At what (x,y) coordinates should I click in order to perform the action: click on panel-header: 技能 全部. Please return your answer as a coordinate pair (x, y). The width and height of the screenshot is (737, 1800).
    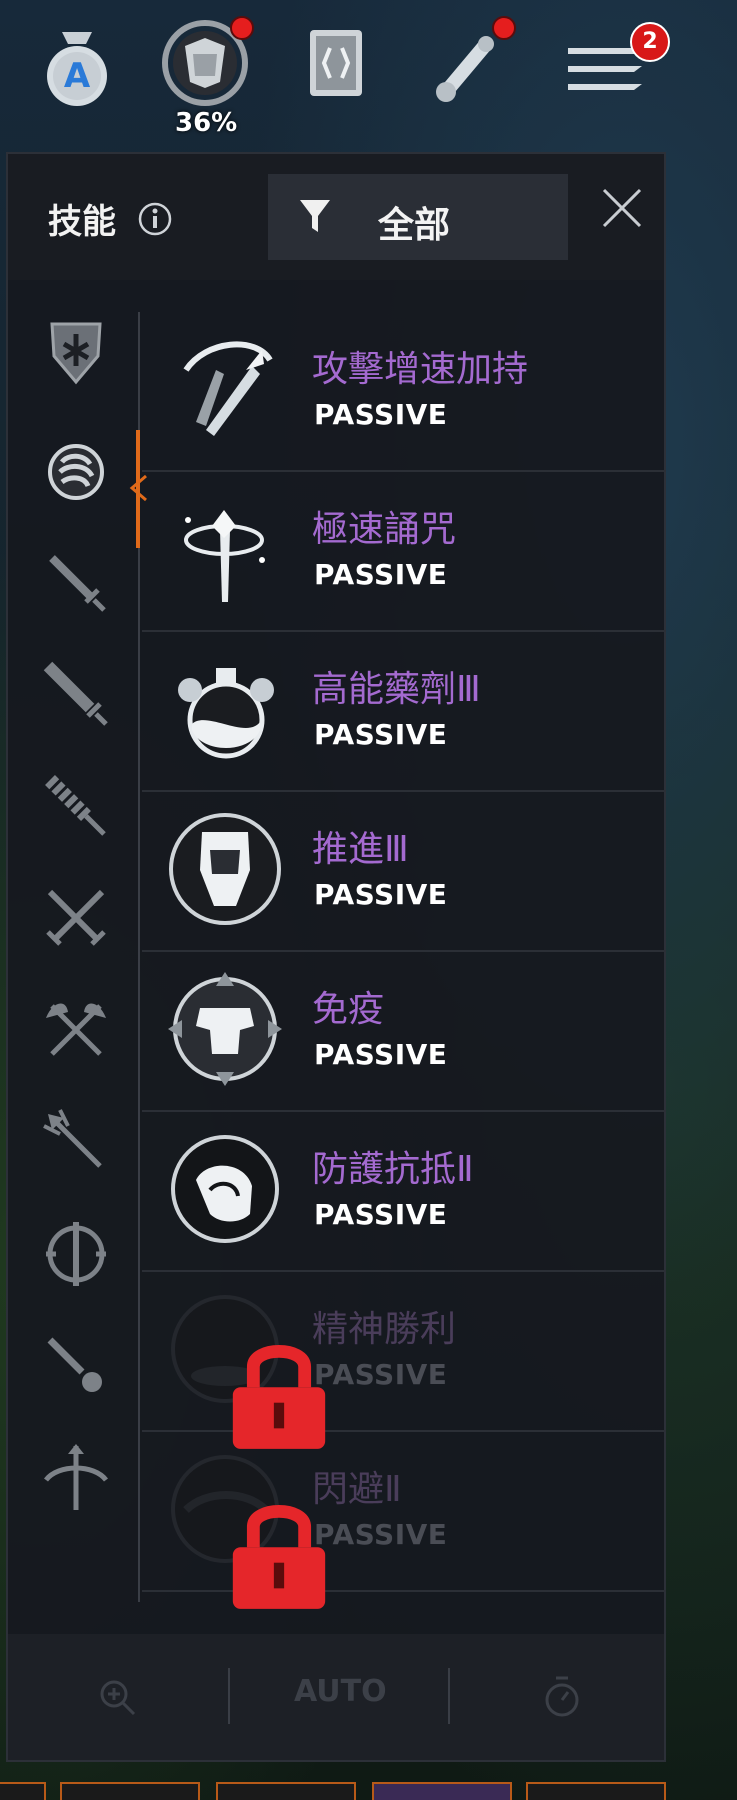
    Looking at the image, I should click on (336, 217).